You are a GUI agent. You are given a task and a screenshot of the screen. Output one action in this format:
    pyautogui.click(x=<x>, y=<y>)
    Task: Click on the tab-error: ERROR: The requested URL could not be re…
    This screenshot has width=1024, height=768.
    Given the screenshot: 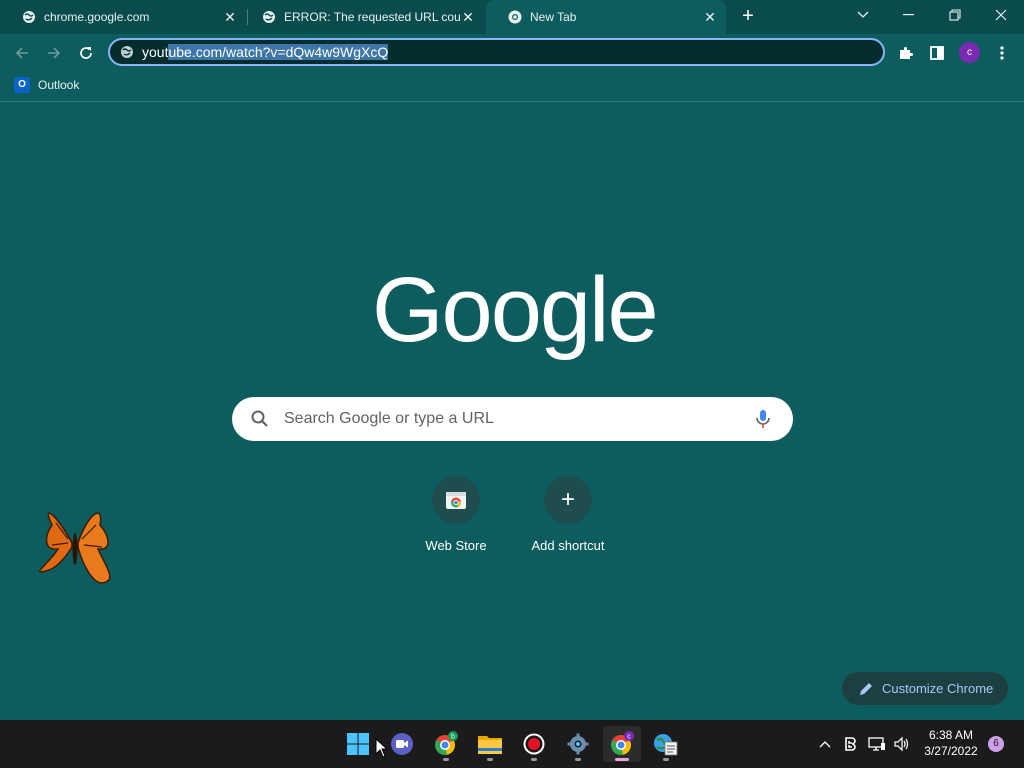 What is the action you would take?
    pyautogui.click(x=363, y=17)
    